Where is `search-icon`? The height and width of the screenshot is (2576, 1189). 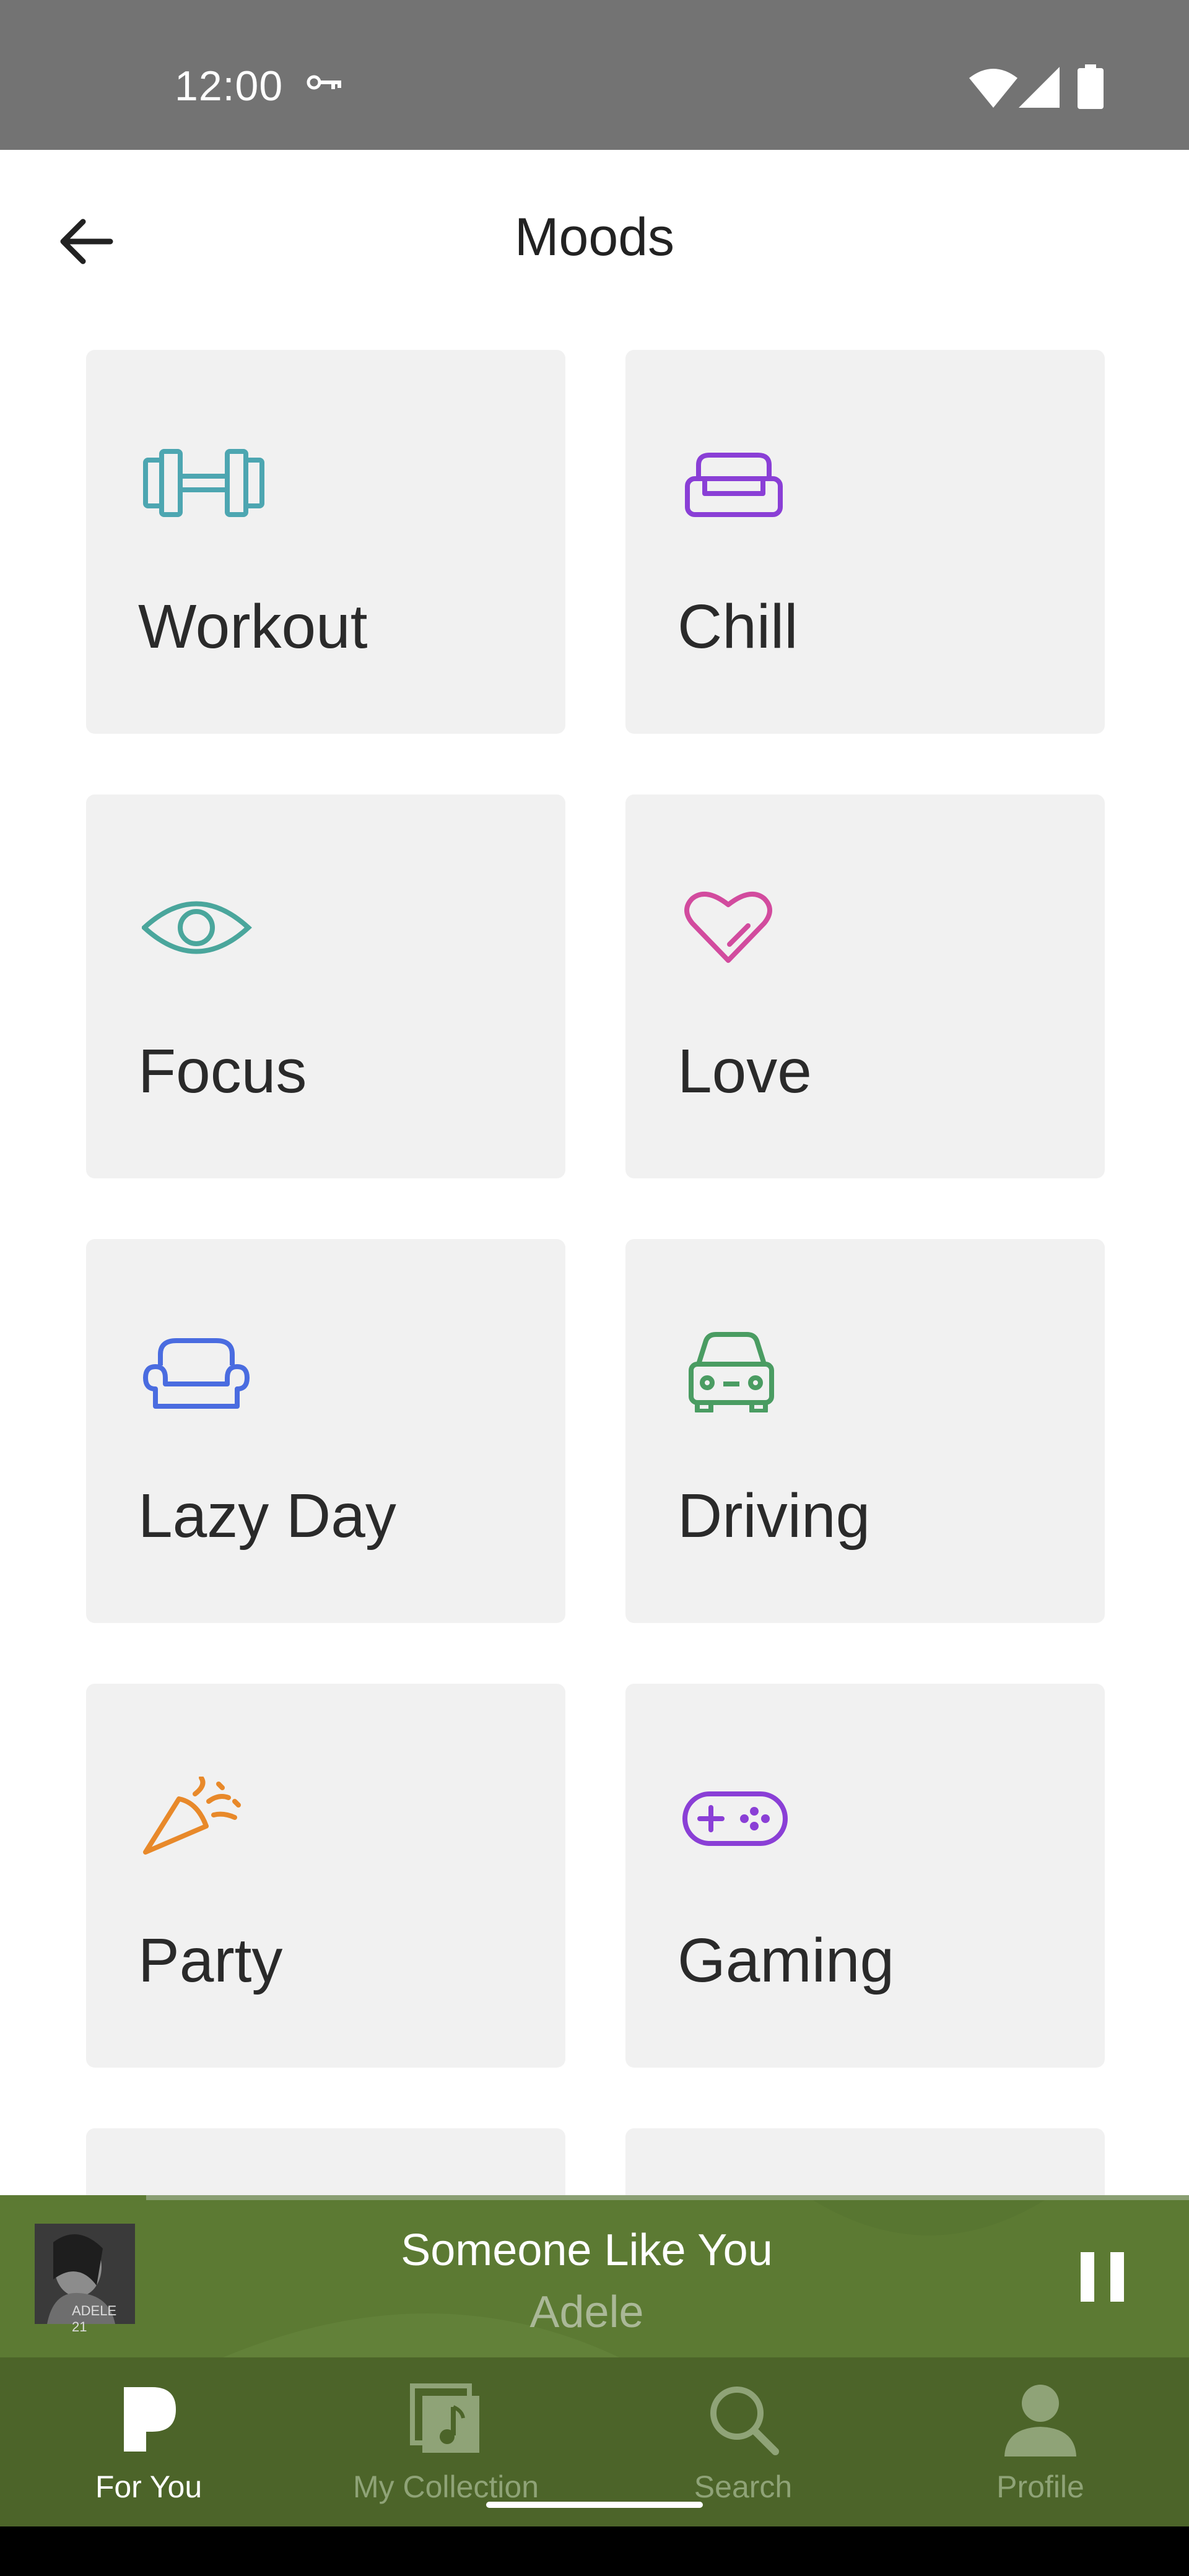
search-icon is located at coordinates (744, 2421).